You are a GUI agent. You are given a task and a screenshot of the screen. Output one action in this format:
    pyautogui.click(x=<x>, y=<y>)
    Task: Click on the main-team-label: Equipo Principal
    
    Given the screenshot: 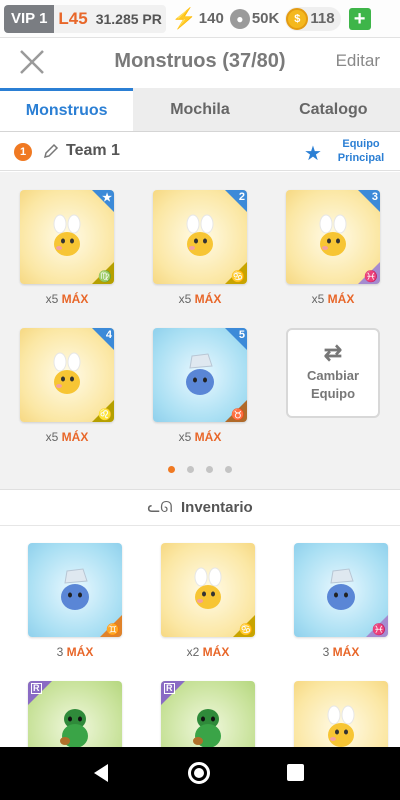 What is the action you would take?
    pyautogui.click(x=361, y=151)
    